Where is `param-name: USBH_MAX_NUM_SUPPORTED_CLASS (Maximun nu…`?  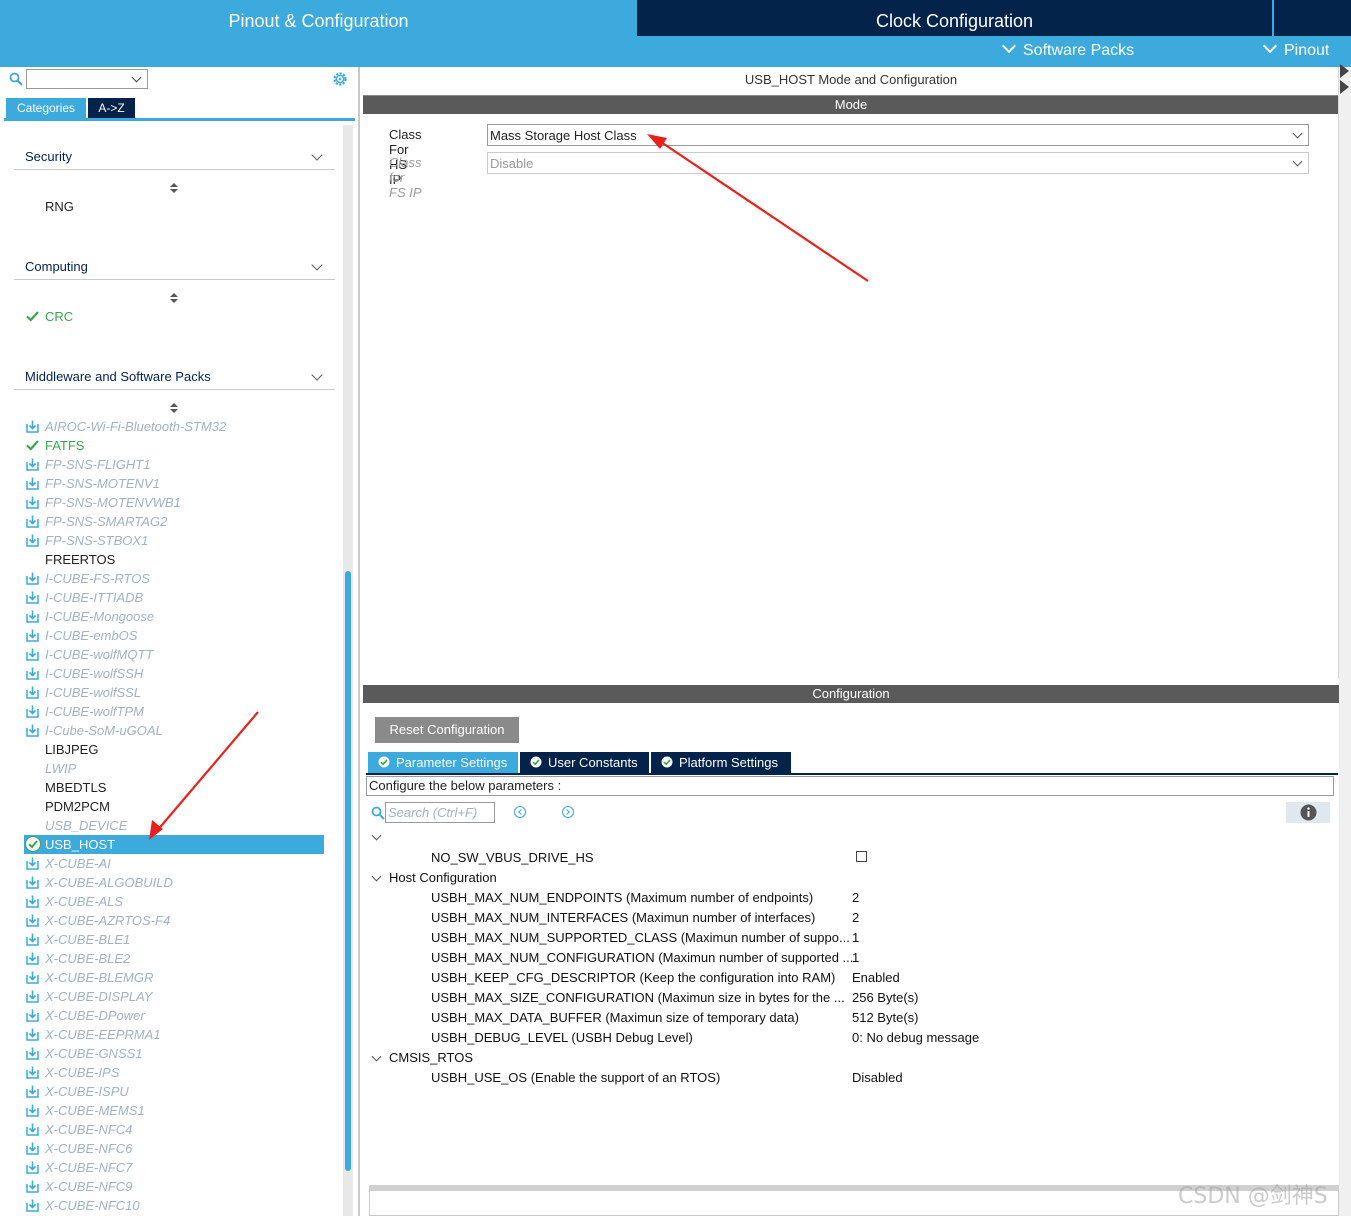 param-name: USBH_MAX_NUM_SUPPORTED_CLASS (Maximun nu… is located at coordinates (640, 937).